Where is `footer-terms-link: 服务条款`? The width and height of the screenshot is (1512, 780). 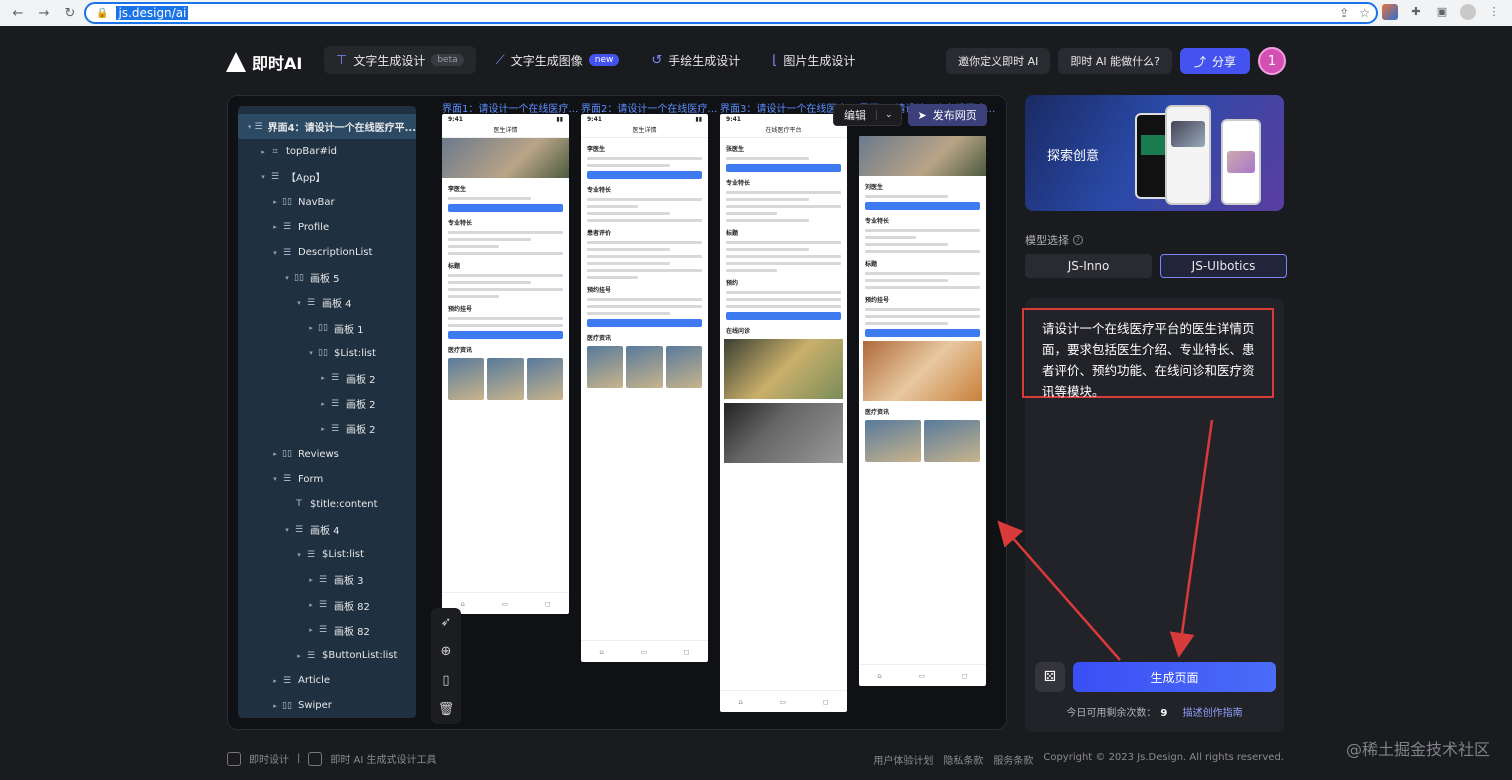
footer-terms-link: 服务条款 is located at coordinates (1013, 759).